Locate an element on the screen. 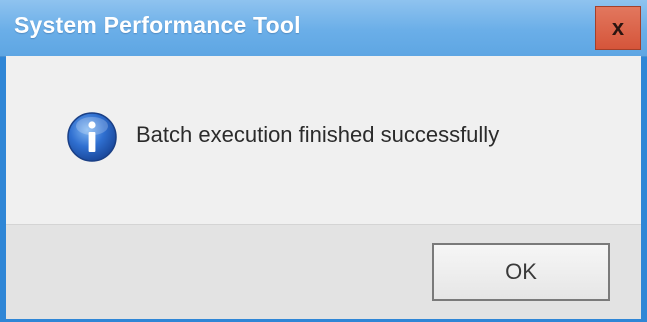  ok-button-label: OK is located at coordinates (521, 271).